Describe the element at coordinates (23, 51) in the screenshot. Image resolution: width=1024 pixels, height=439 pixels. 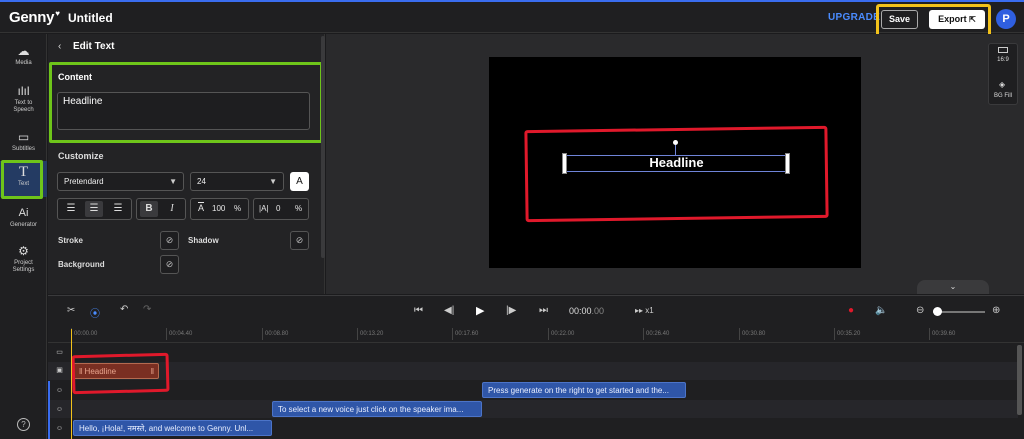
I see `cloud-upload-icon: ☁` at that location.